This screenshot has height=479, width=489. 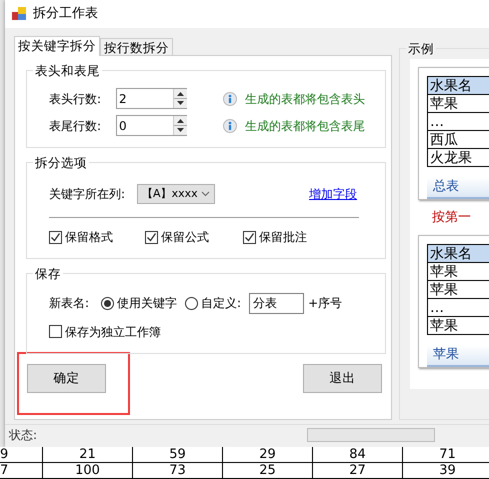 I want to click on table-cell: 27, so click(x=358, y=470).